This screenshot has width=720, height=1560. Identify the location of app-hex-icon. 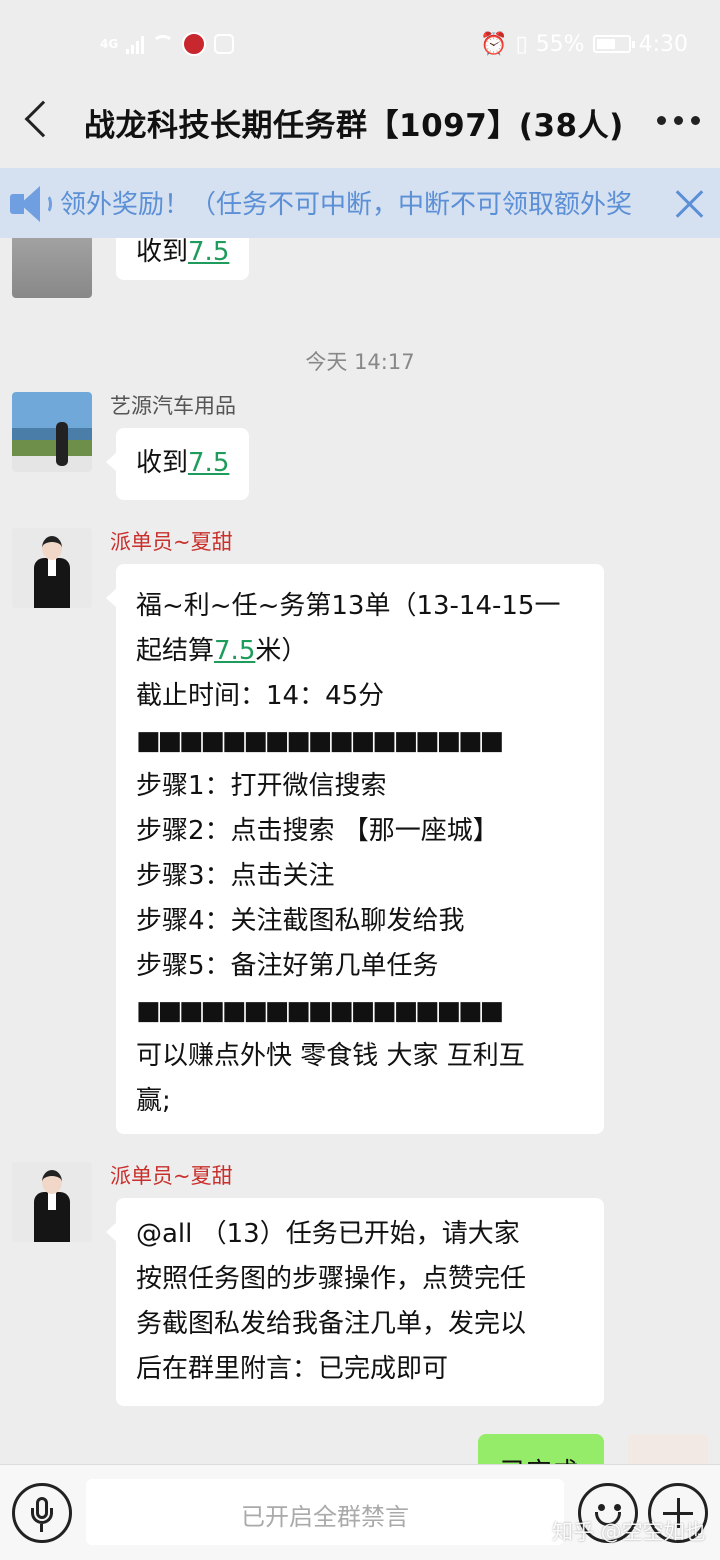
(224, 44).